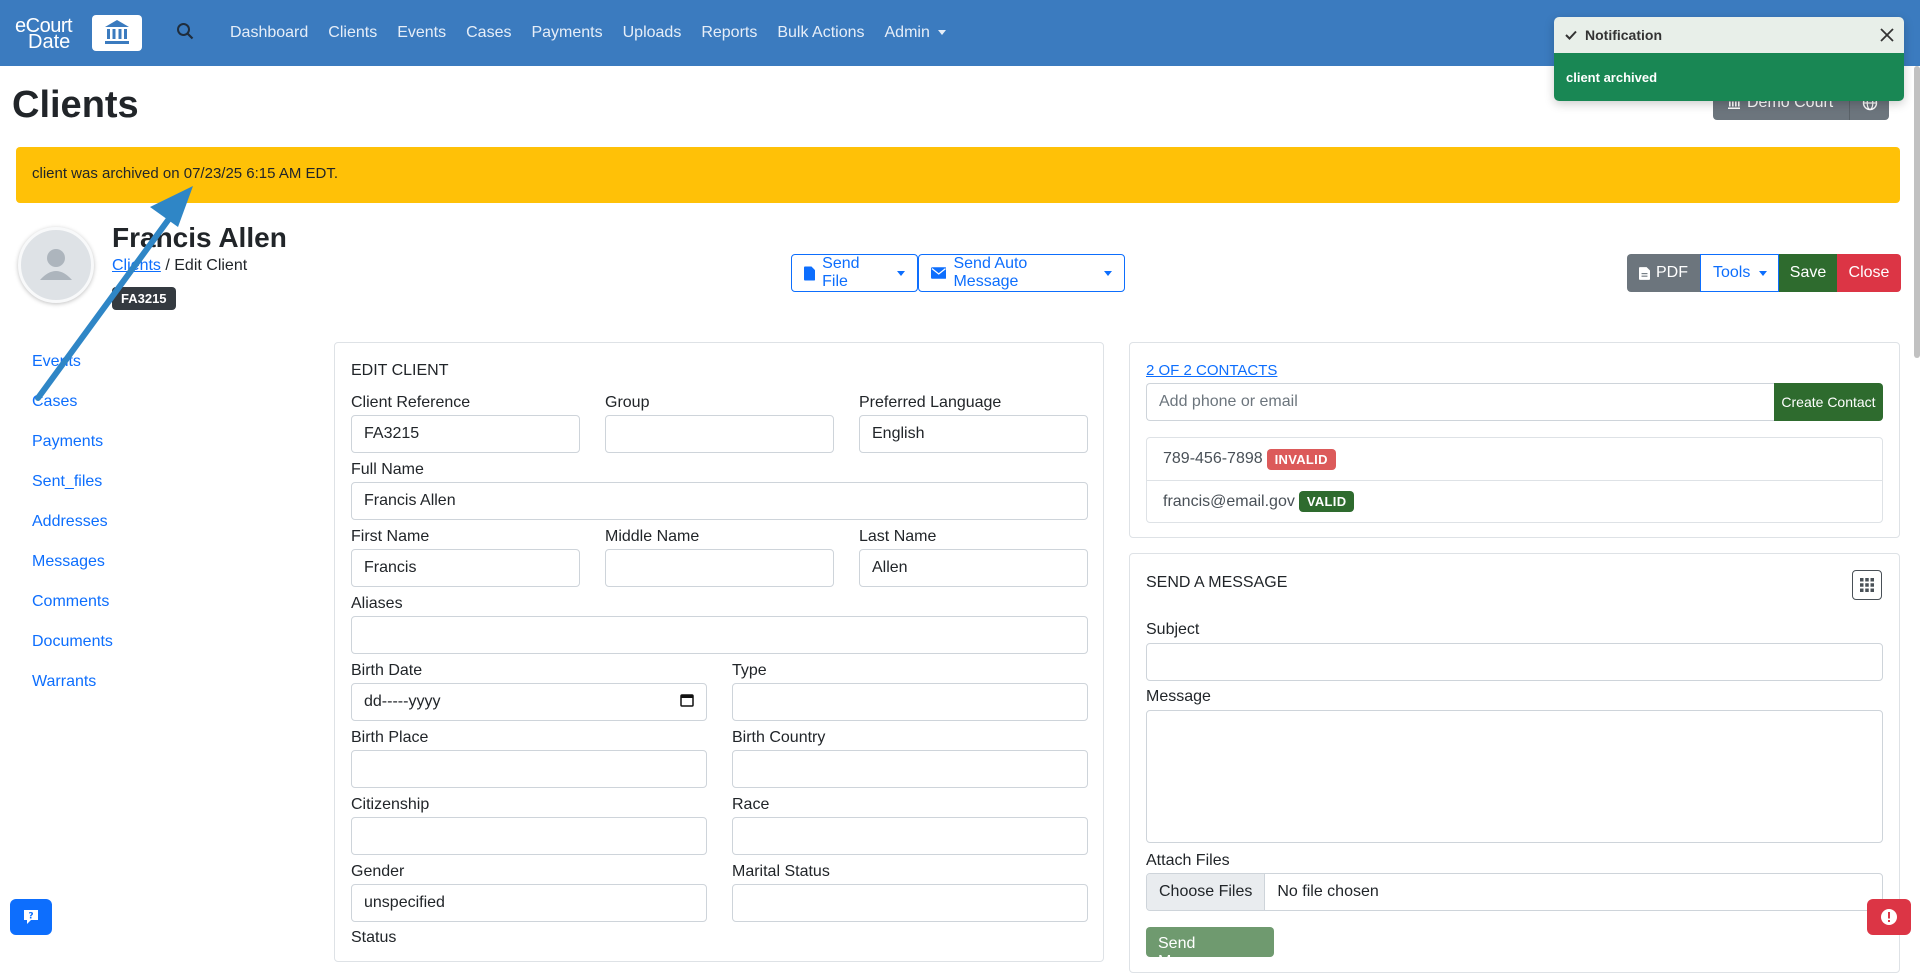  I want to click on first-name-input: Francis, so click(465, 568).